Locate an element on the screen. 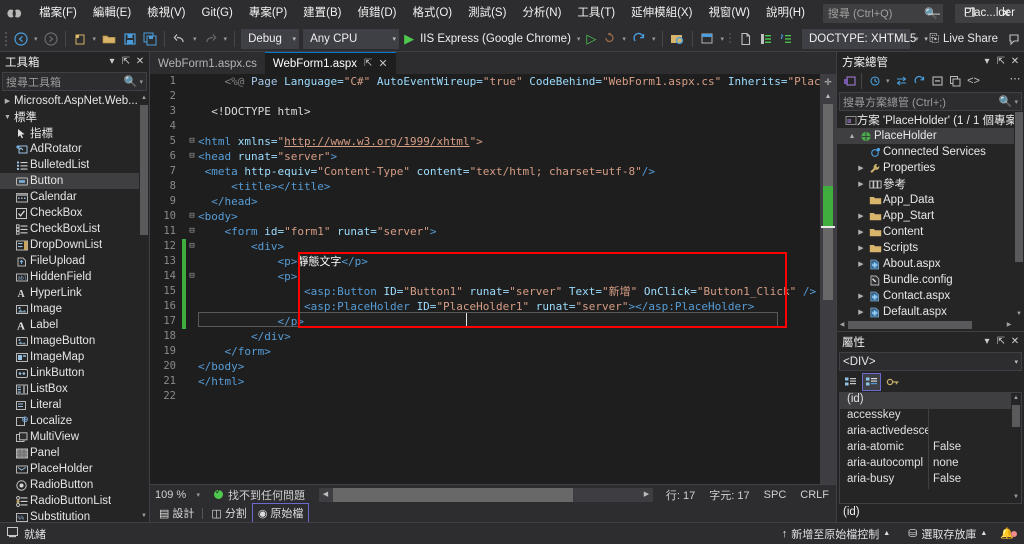  window-layout-icon is located at coordinates (707, 39).